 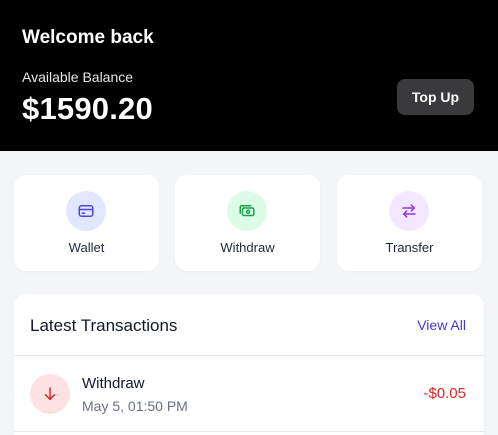 I want to click on transactions-title: Latest Transactions, so click(x=104, y=325).